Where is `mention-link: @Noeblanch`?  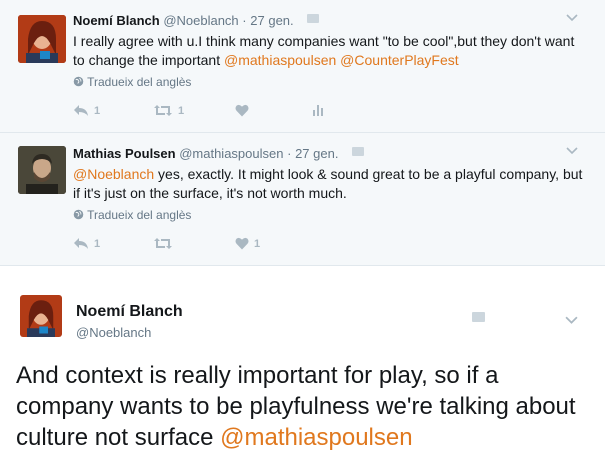 mention-link: @Noeblanch is located at coordinates (113, 174).